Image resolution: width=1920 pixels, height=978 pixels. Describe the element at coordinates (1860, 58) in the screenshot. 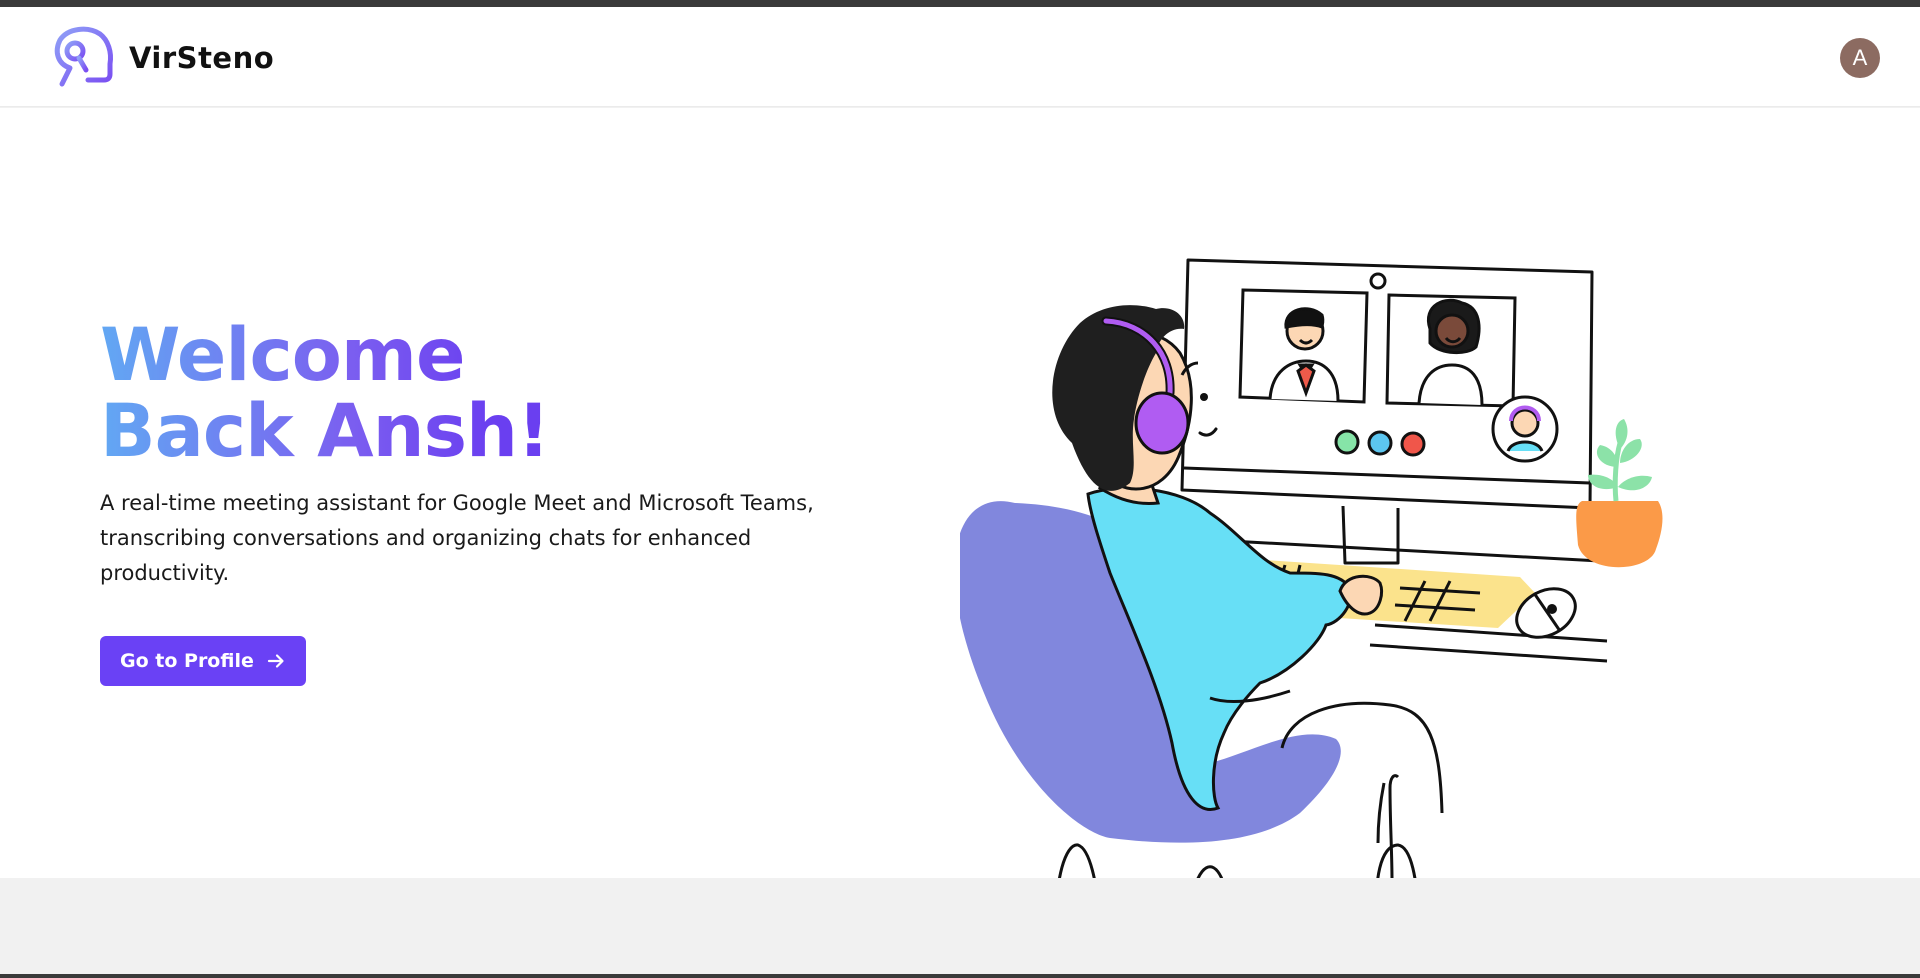

I see `user-avatar: A` at that location.